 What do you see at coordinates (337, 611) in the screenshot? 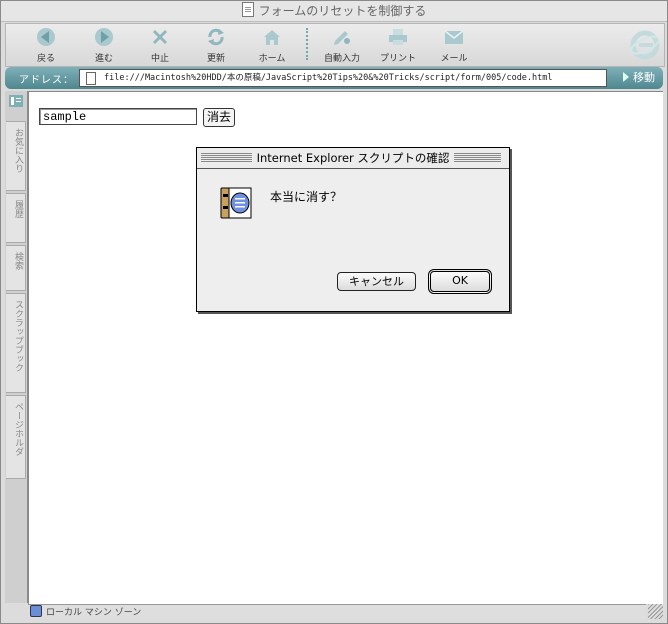
I see `status-bar: ローカル マシン ゾーン` at bounding box center [337, 611].